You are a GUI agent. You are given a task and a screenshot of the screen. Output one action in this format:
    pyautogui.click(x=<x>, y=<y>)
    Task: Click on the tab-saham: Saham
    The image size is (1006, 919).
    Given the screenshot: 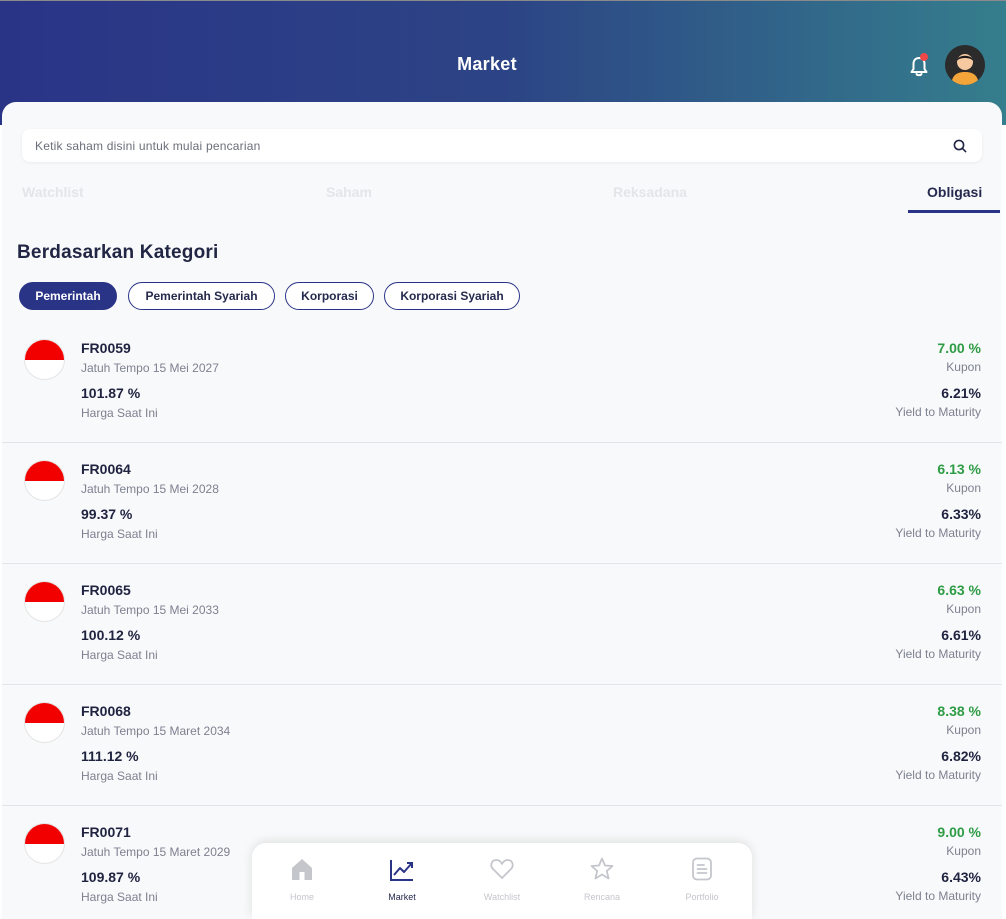 What is the action you would take?
    pyautogui.click(x=349, y=192)
    